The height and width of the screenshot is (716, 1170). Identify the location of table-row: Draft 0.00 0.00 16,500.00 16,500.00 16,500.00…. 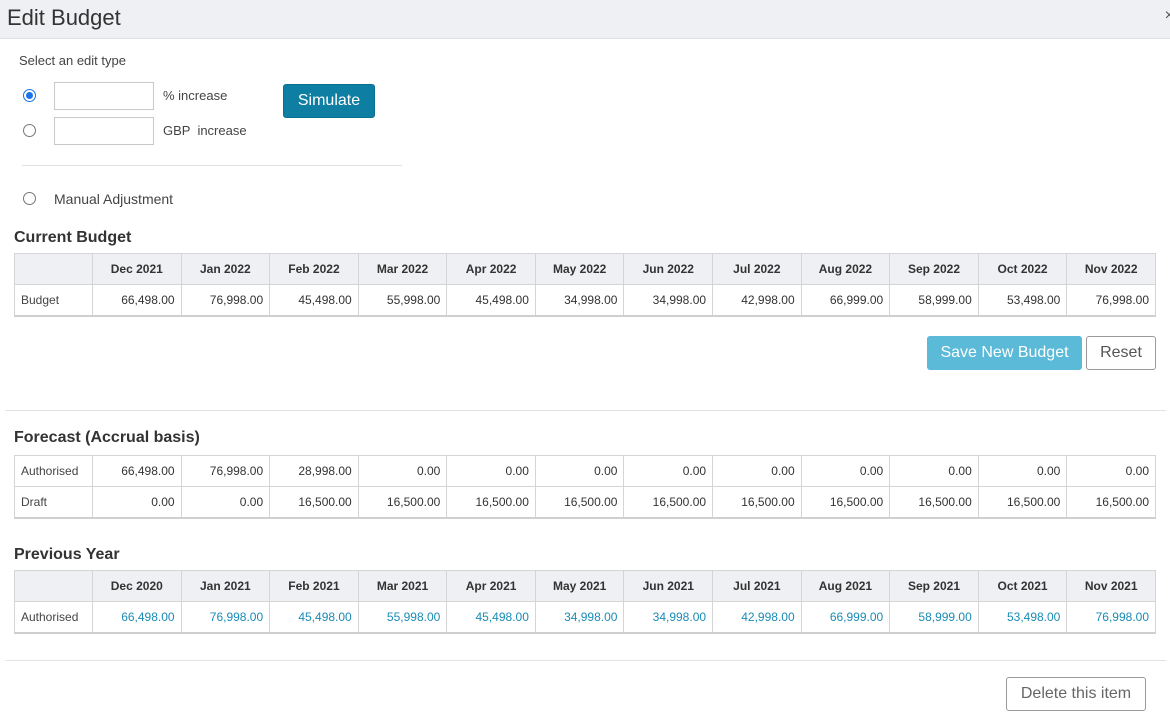
(585, 502).